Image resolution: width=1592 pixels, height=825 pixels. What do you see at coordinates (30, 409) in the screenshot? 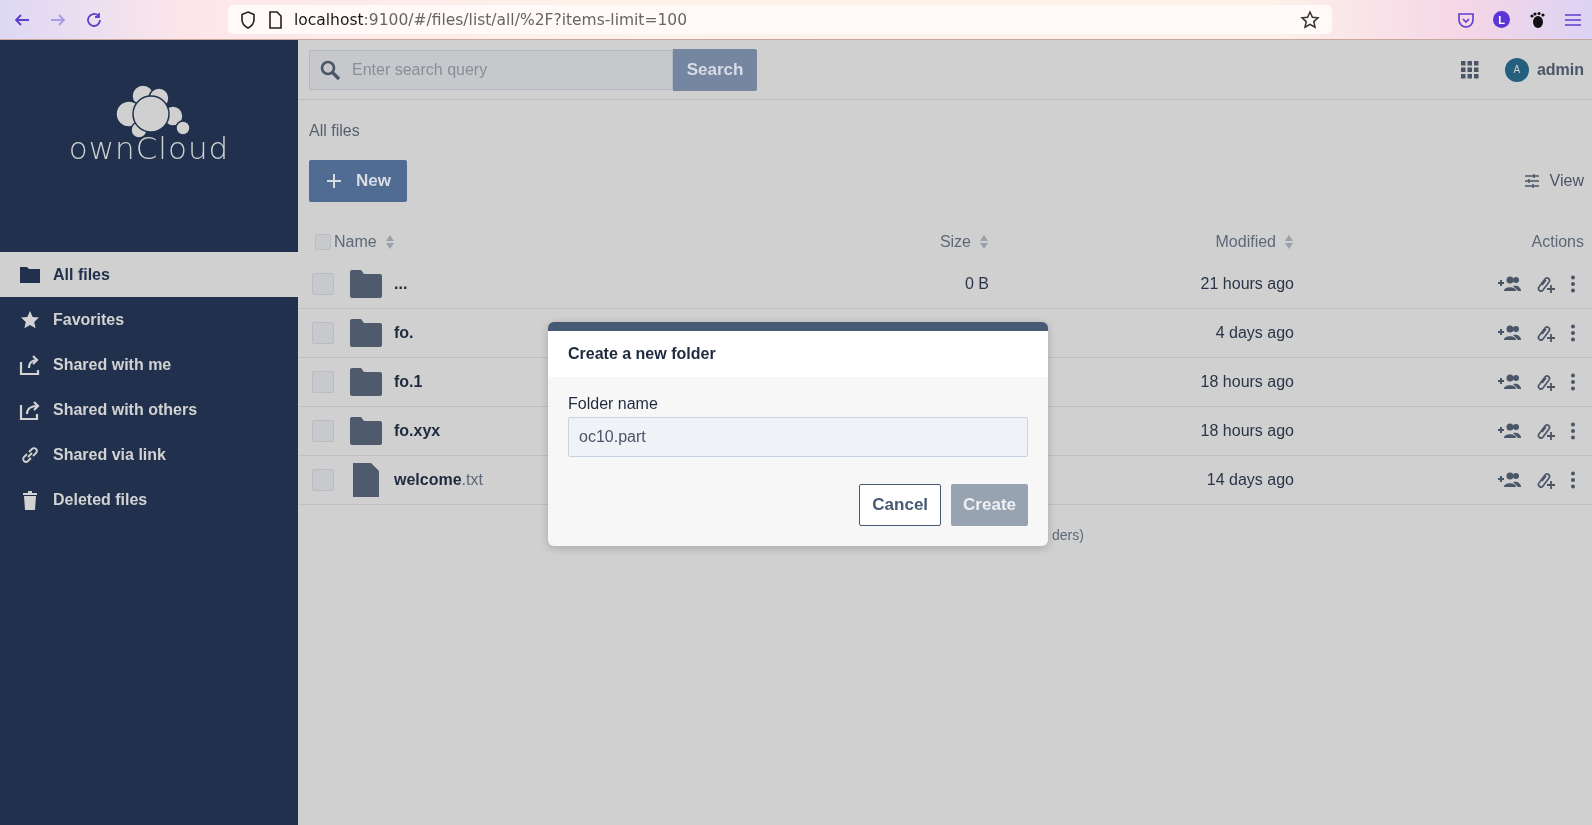
I see `share-out-icon` at bounding box center [30, 409].